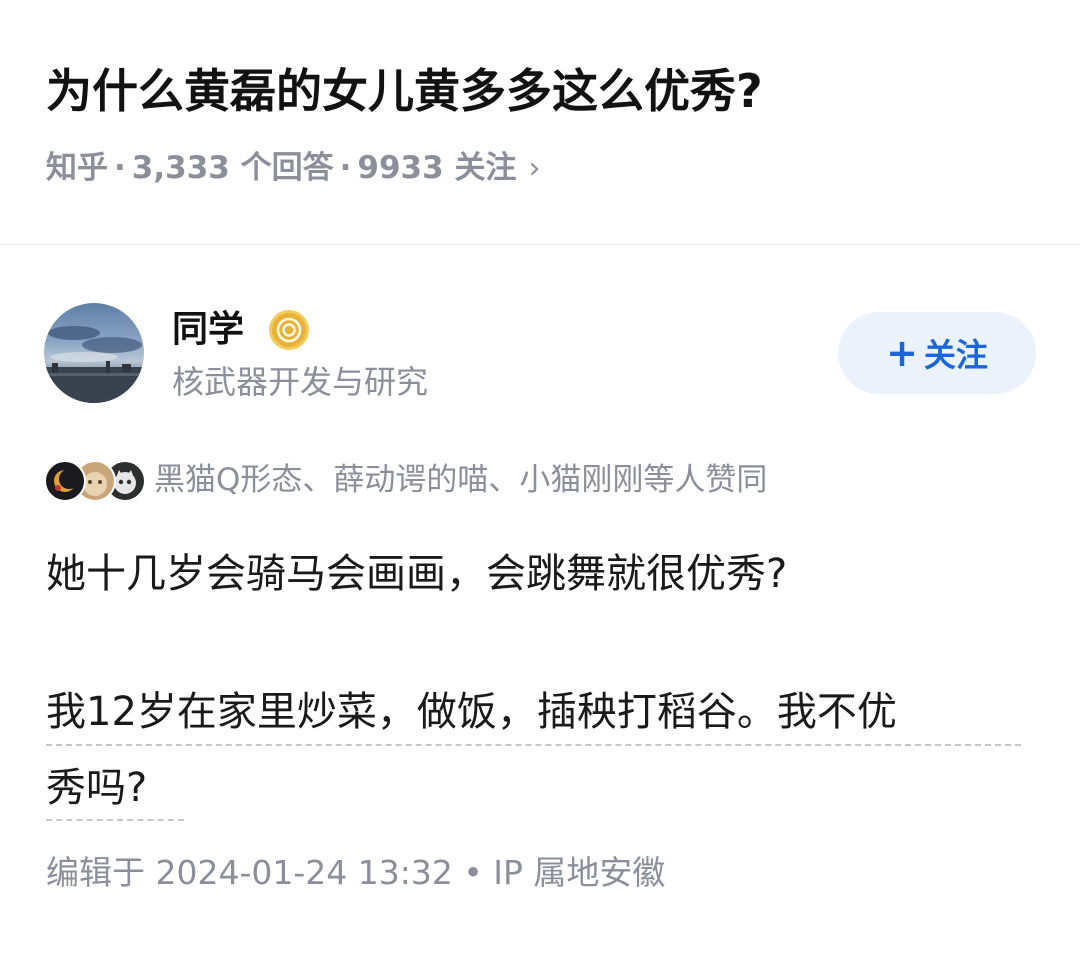  Describe the element at coordinates (404, 91) in the screenshot. I see `question-title: 为什么黄磊的女儿黄多多这么优秀?` at that location.